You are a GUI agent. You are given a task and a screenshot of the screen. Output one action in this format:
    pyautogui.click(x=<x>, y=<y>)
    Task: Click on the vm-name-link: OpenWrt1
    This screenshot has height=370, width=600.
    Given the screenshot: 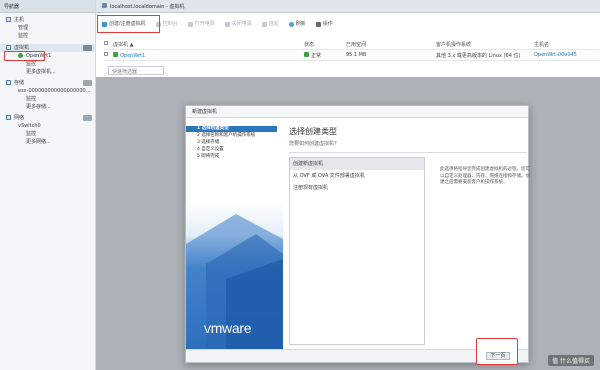 What is the action you would take?
    pyautogui.click(x=208, y=55)
    